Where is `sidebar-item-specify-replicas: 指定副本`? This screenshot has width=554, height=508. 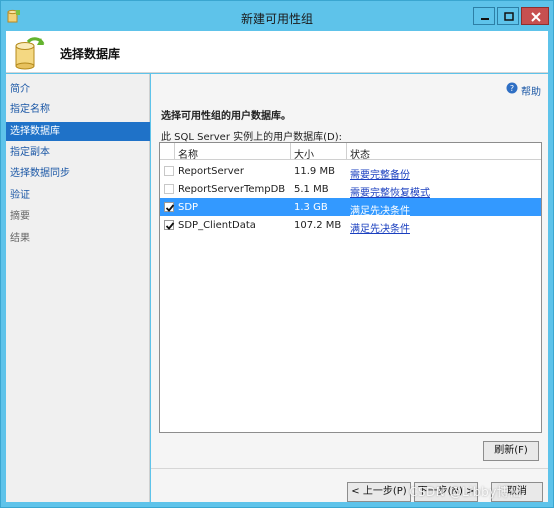
sidebar-item-specify-replicas: 指定副本 is located at coordinates (78, 152).